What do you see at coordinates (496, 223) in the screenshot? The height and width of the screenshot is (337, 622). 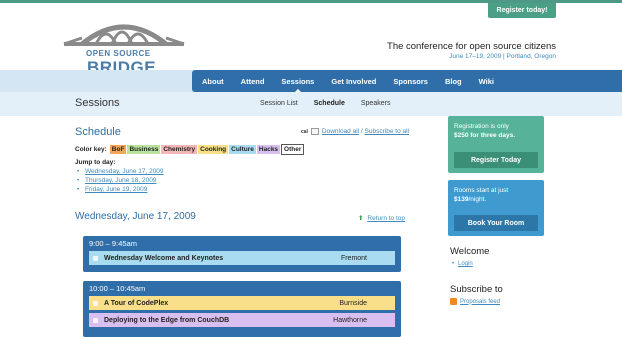 I see `book-your-room-button: Book Your Room` at bounding box center [496, 223].